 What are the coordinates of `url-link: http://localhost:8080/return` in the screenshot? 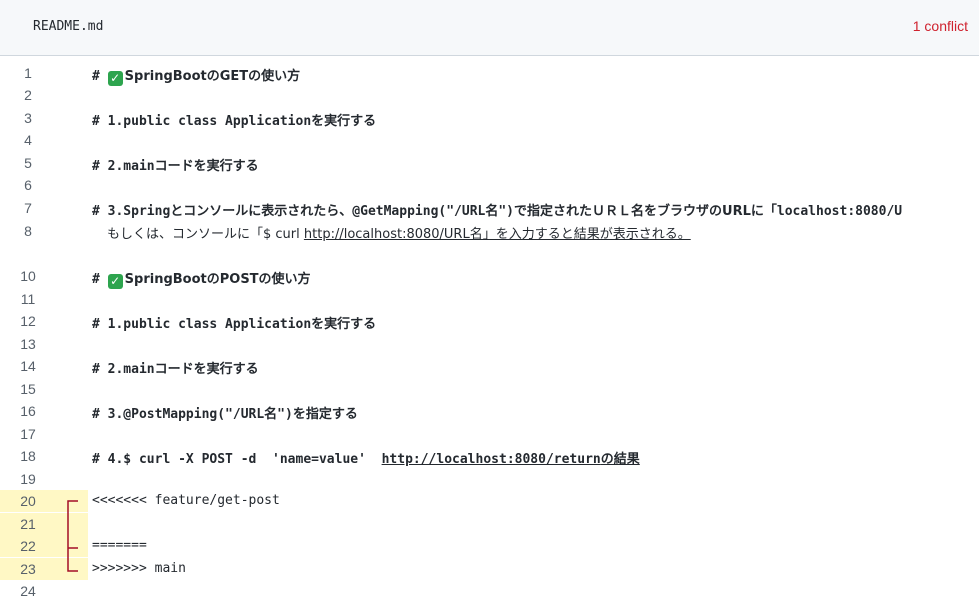 It's located at (491, 459).